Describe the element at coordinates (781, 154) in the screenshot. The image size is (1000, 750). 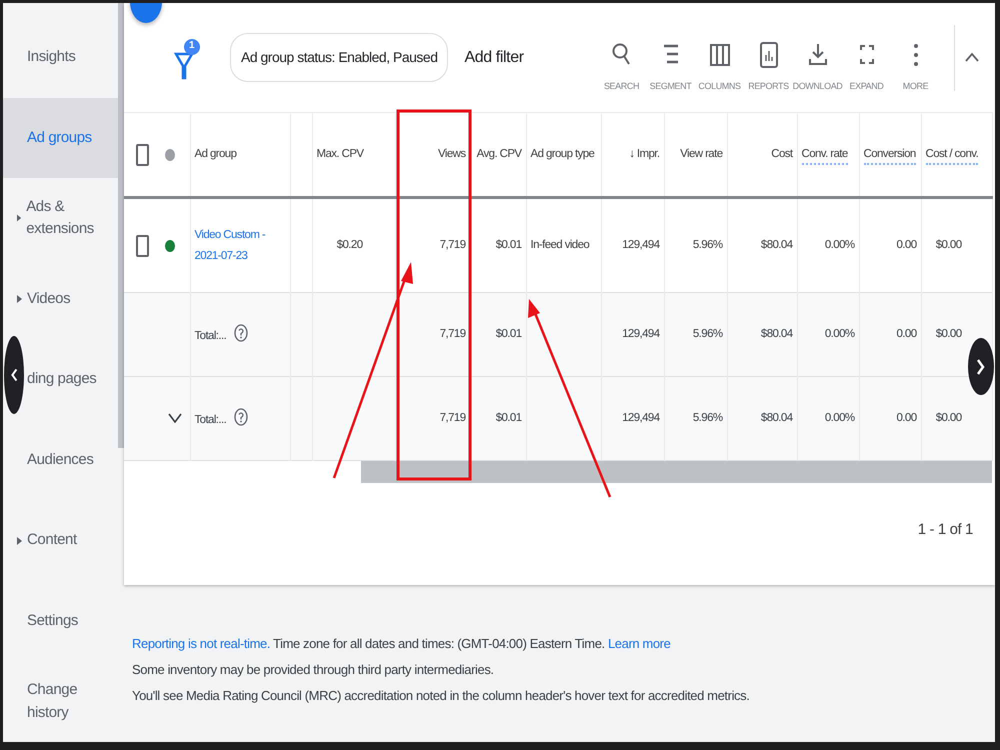
I see `column-header: Cost` at that location.